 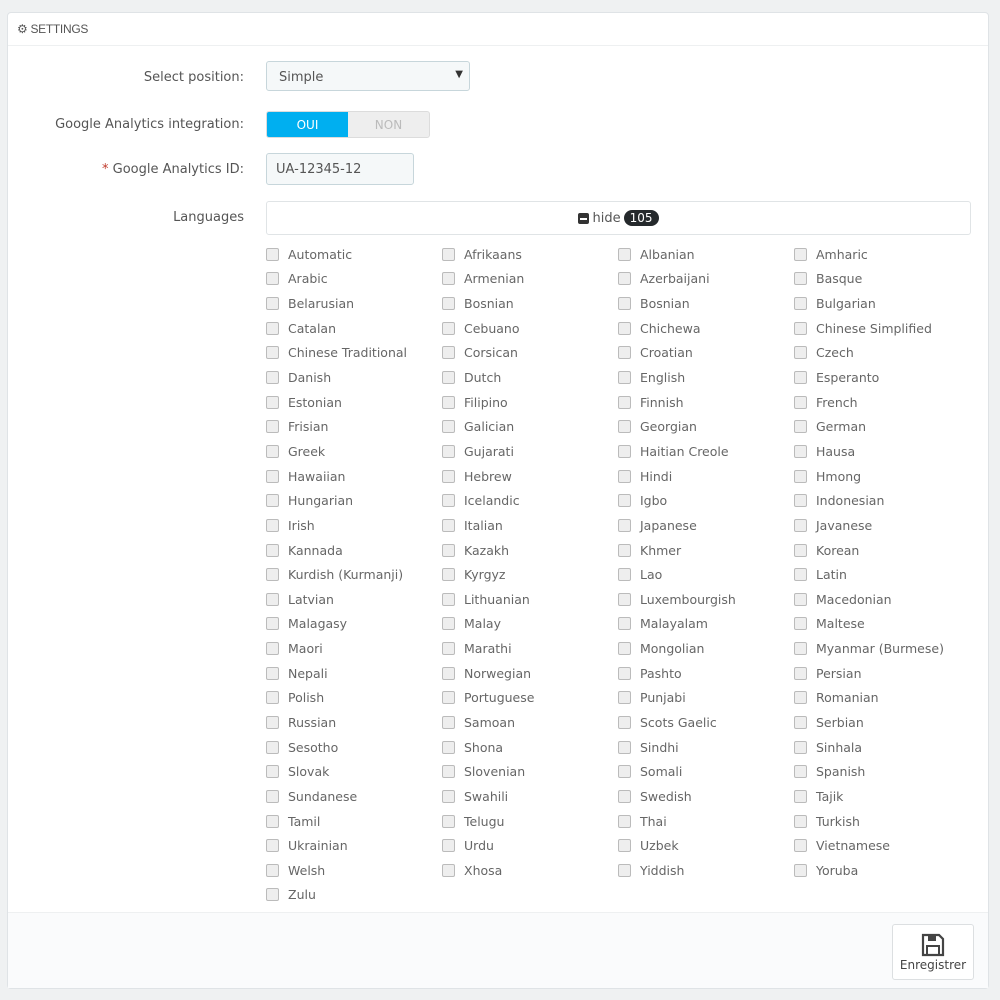 What do you see at coordinates (530, 771) in the screenshot?
I see `language-option: Slovenian` at bounding box center [530, 771].